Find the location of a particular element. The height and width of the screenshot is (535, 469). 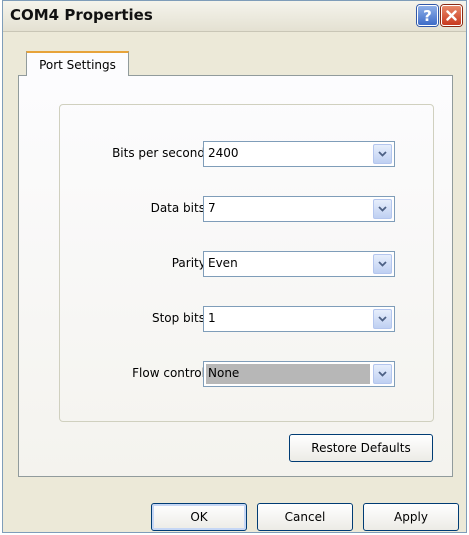

data-bits-value: 7 is located at coordinates (212, 208).